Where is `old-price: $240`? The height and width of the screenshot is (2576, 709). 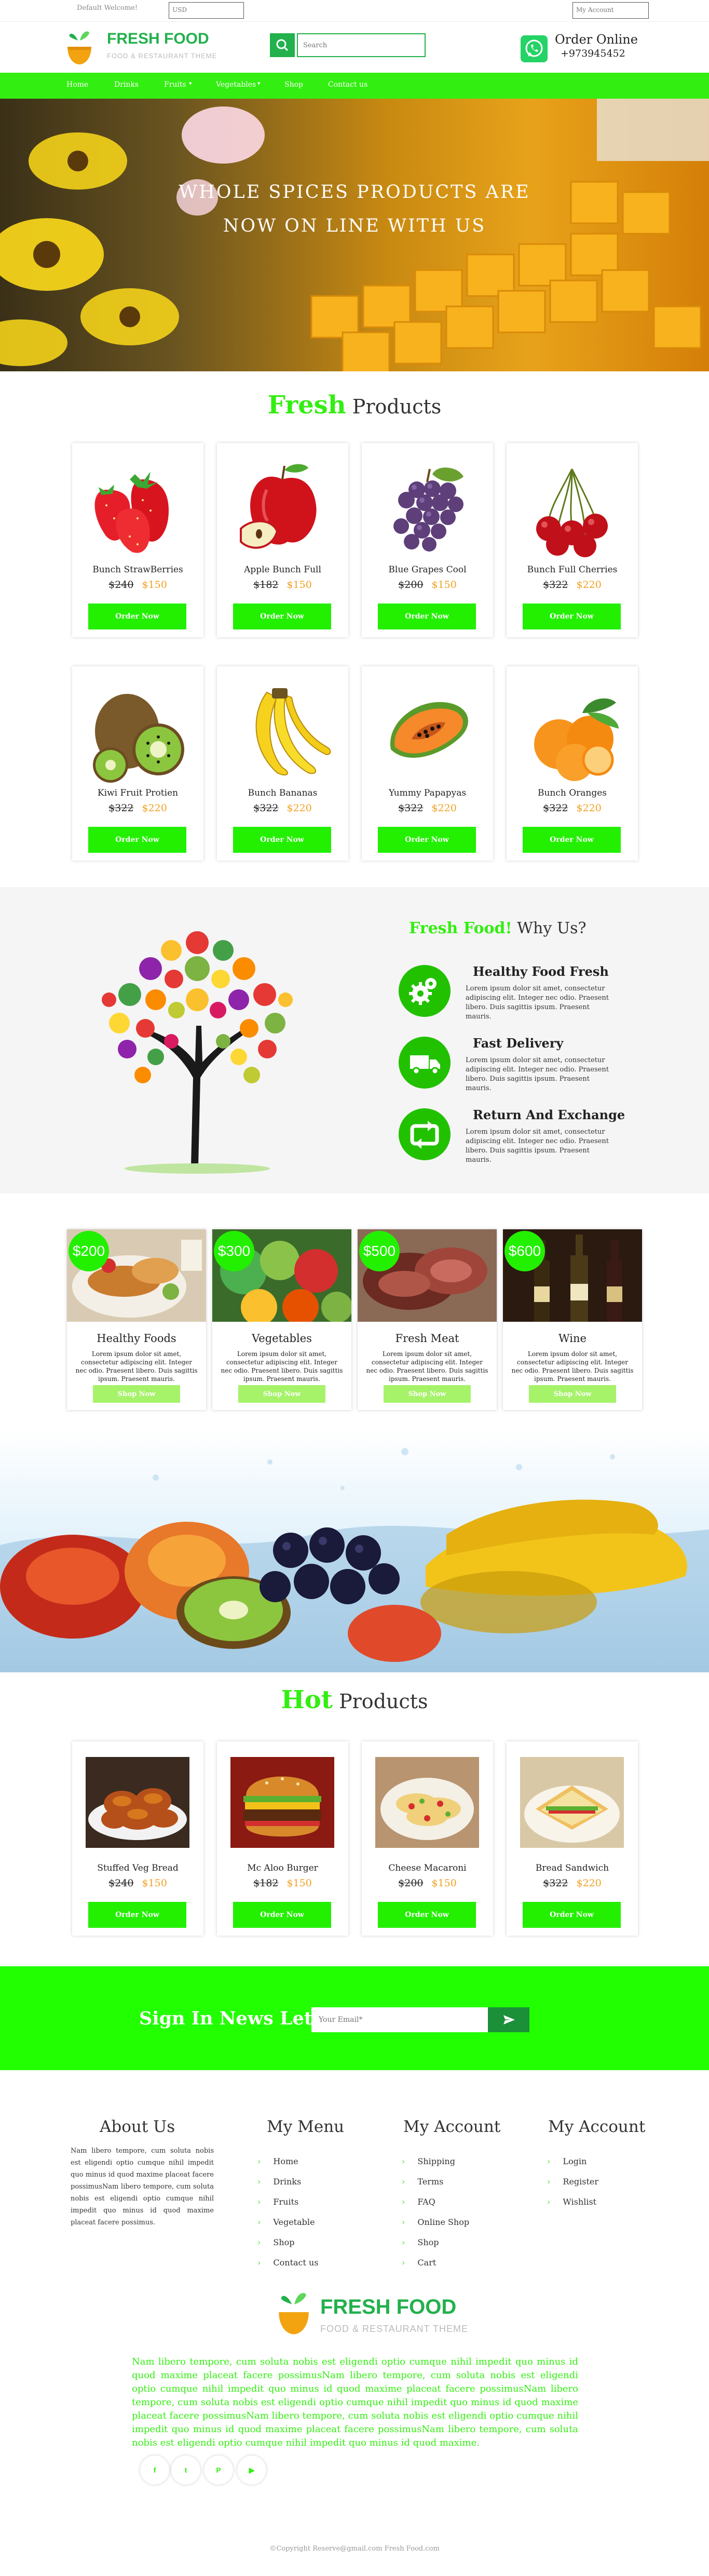
old-price: $240 is located at coordinates (121, 1883).